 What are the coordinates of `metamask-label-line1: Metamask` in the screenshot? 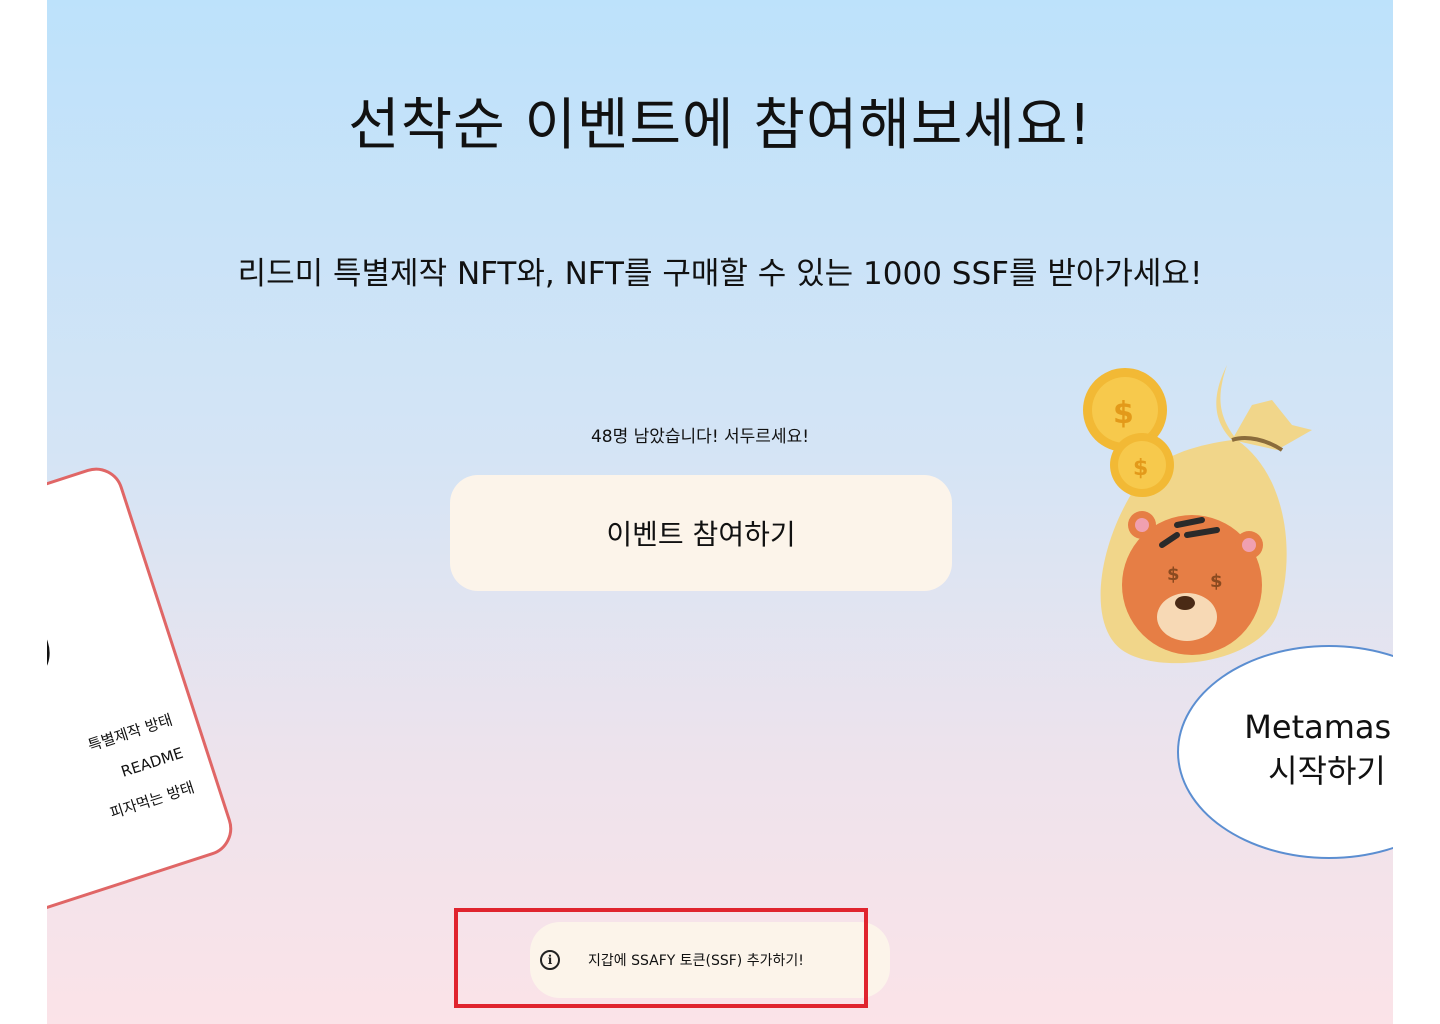 It's located at (1318, 727).